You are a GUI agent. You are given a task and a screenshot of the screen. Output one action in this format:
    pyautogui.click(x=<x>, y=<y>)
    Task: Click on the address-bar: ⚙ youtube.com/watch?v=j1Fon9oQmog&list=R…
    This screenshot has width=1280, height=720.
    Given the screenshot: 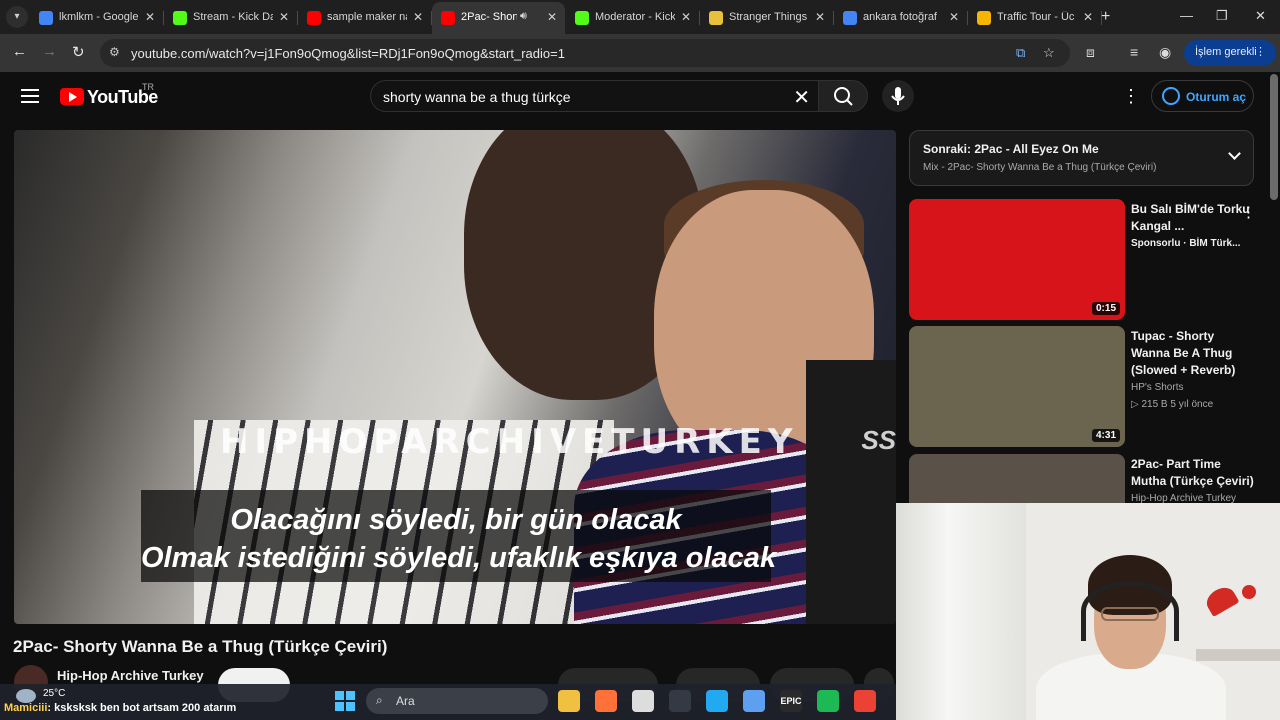 What is the action you would take?
    pyautogui.click(x=585, y=53)
    